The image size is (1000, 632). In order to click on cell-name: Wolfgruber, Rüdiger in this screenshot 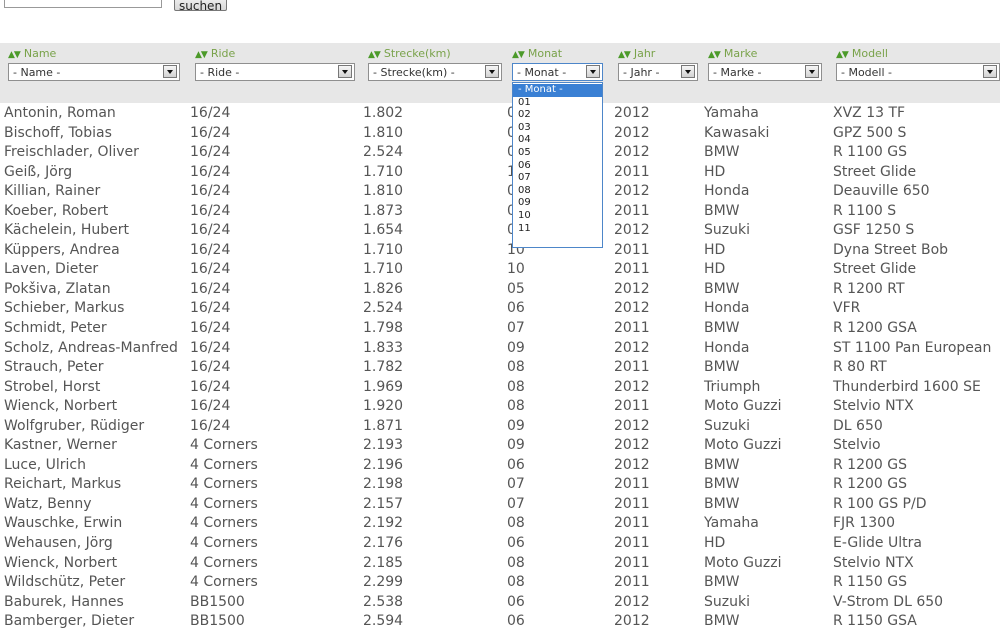, I will do `click(74, 425)`.